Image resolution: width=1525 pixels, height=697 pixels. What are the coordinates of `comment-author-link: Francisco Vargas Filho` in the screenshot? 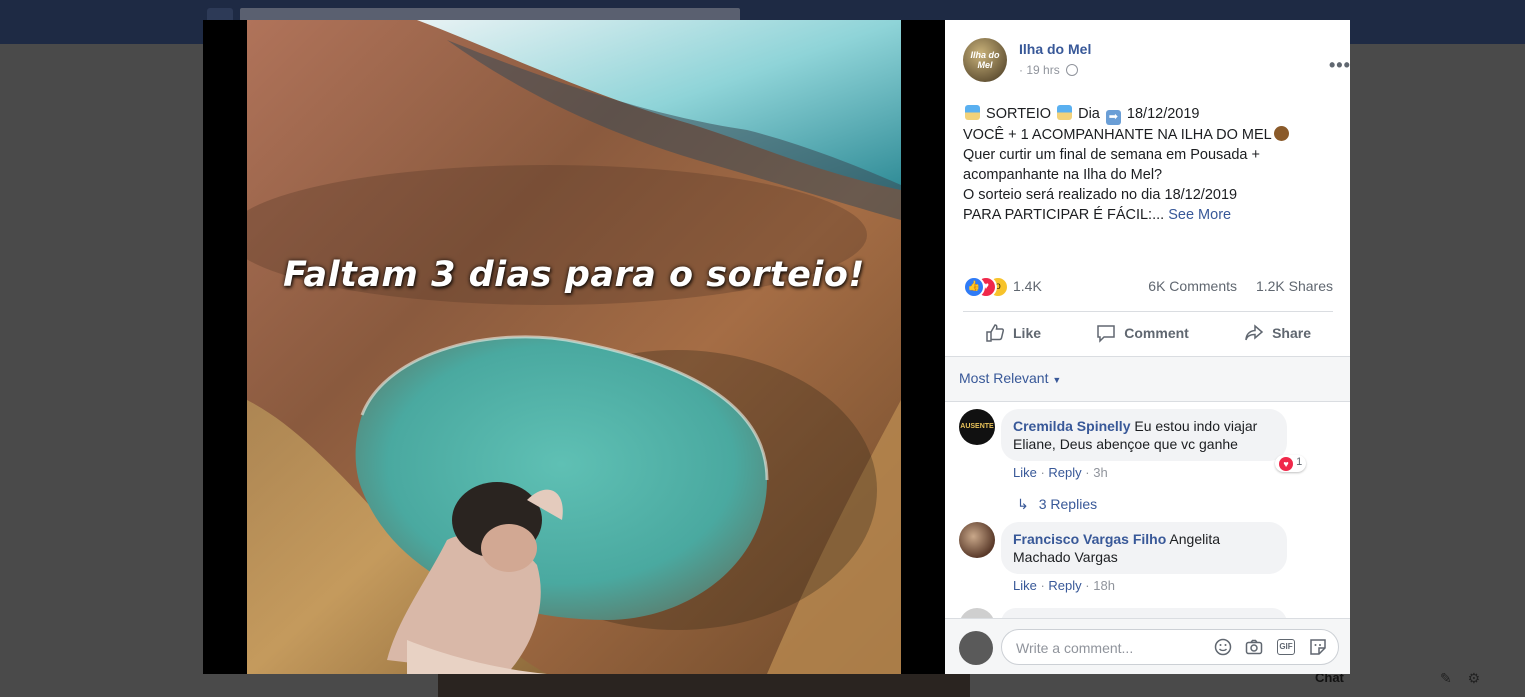 It's located at (1089, 539).